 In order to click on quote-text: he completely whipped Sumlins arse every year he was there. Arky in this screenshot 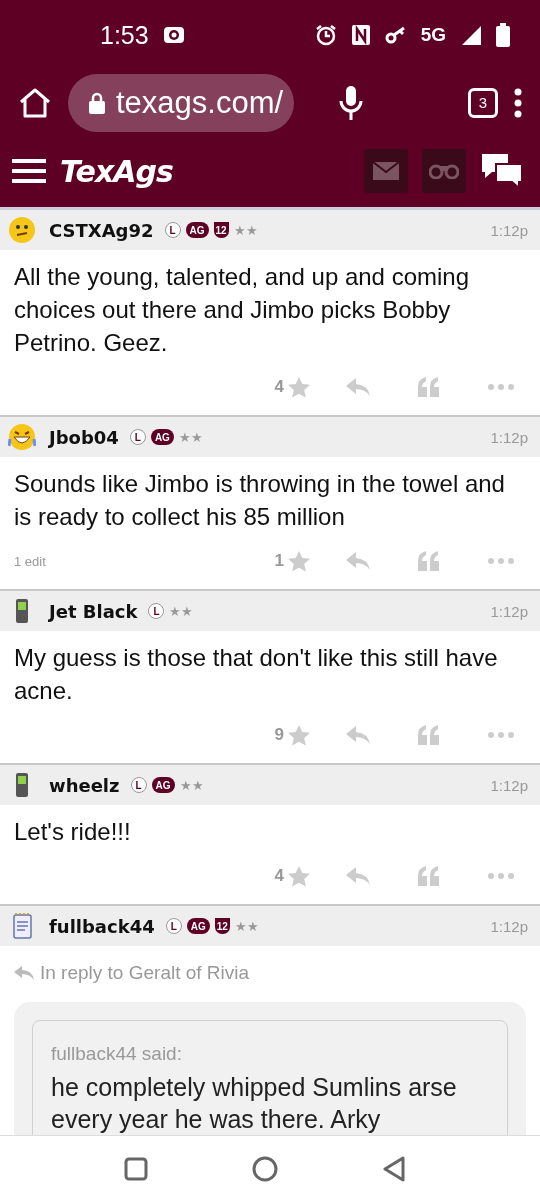, I will do `click(254, 1103)`.